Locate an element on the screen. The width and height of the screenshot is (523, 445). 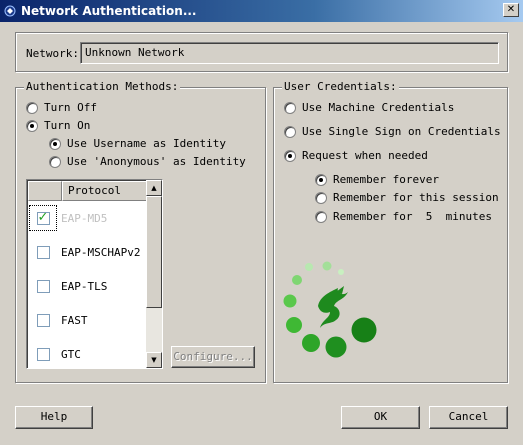
protocol-row: EAP-MSCHAPv2 is located at coordinates (88, 252).